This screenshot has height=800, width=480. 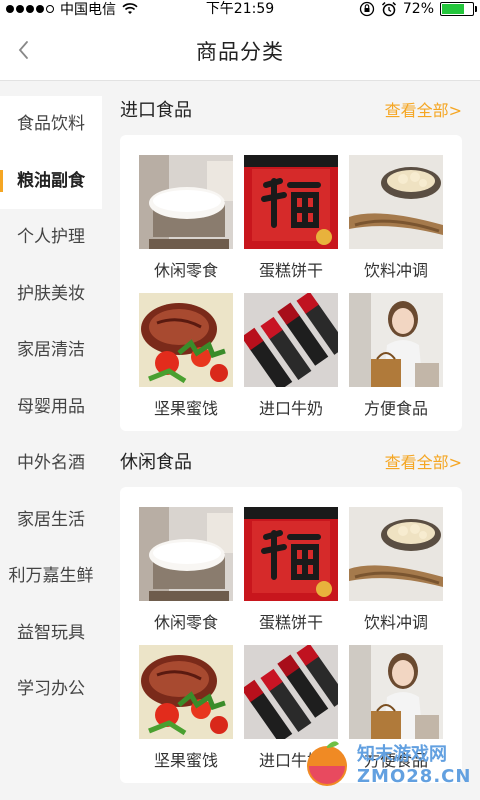 I want to click on status-right: 72%, so click(x=418, y=9).